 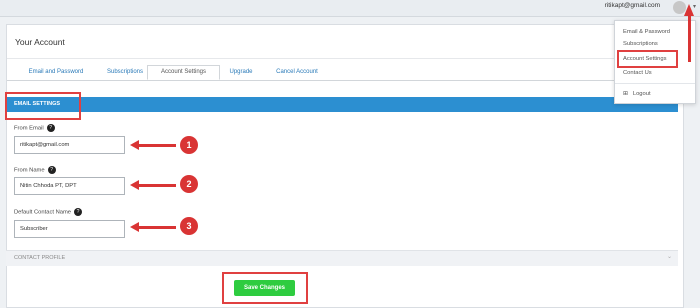 I want to click on top-bar: ritikapt@gmail.com ▾, so click(x=350, y=8).